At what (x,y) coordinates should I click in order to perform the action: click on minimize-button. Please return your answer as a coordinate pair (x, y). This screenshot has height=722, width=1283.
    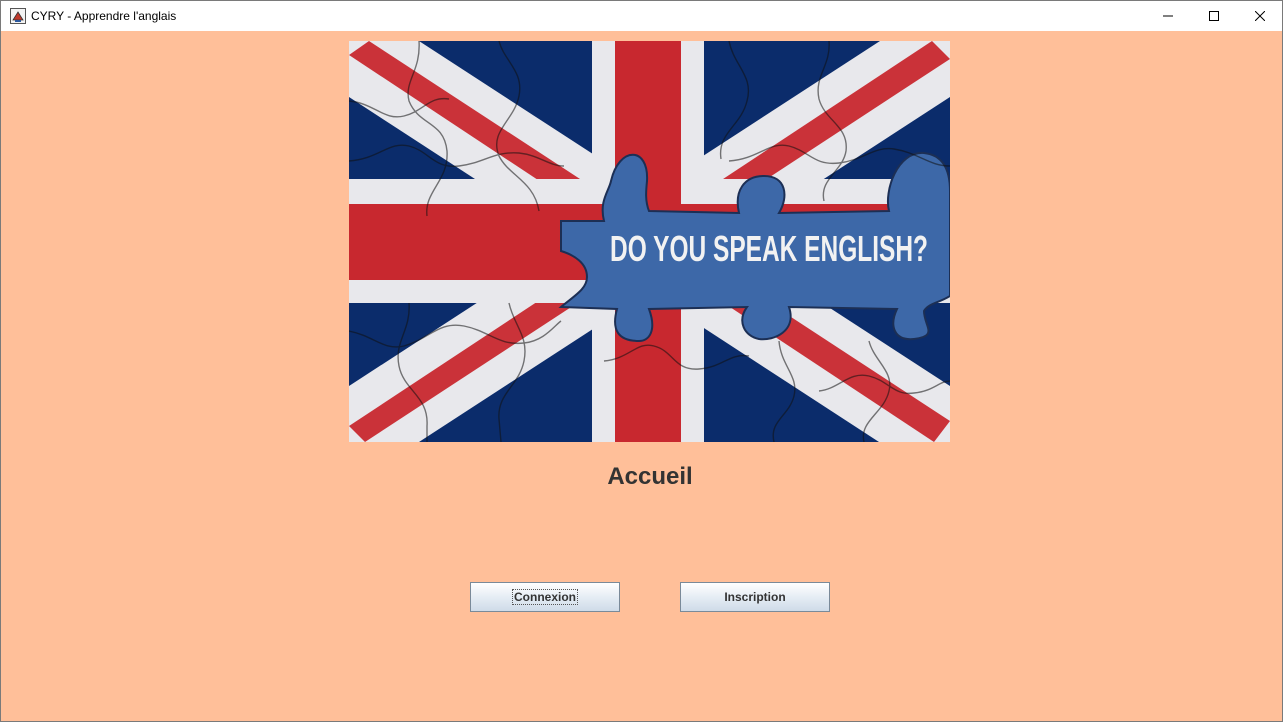
    Looking at the image, I should click on (1168, 16).